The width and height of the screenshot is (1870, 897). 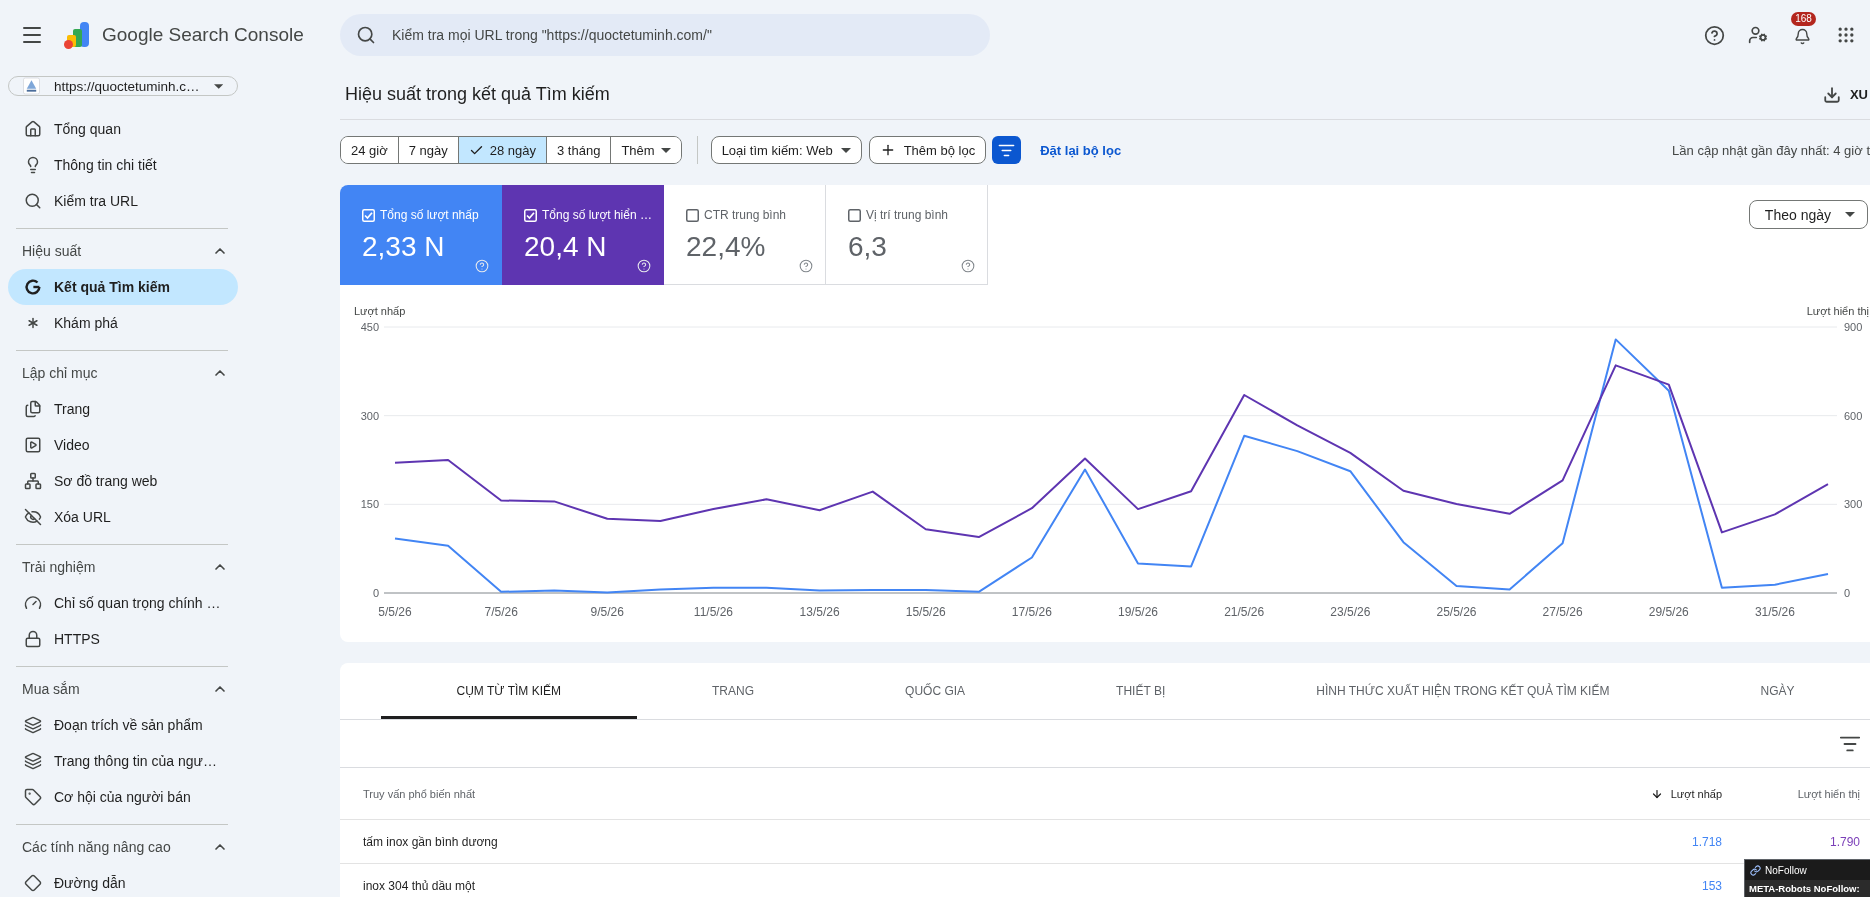 I want to click on table-tab: TRANG, so click(x=733, y=691).